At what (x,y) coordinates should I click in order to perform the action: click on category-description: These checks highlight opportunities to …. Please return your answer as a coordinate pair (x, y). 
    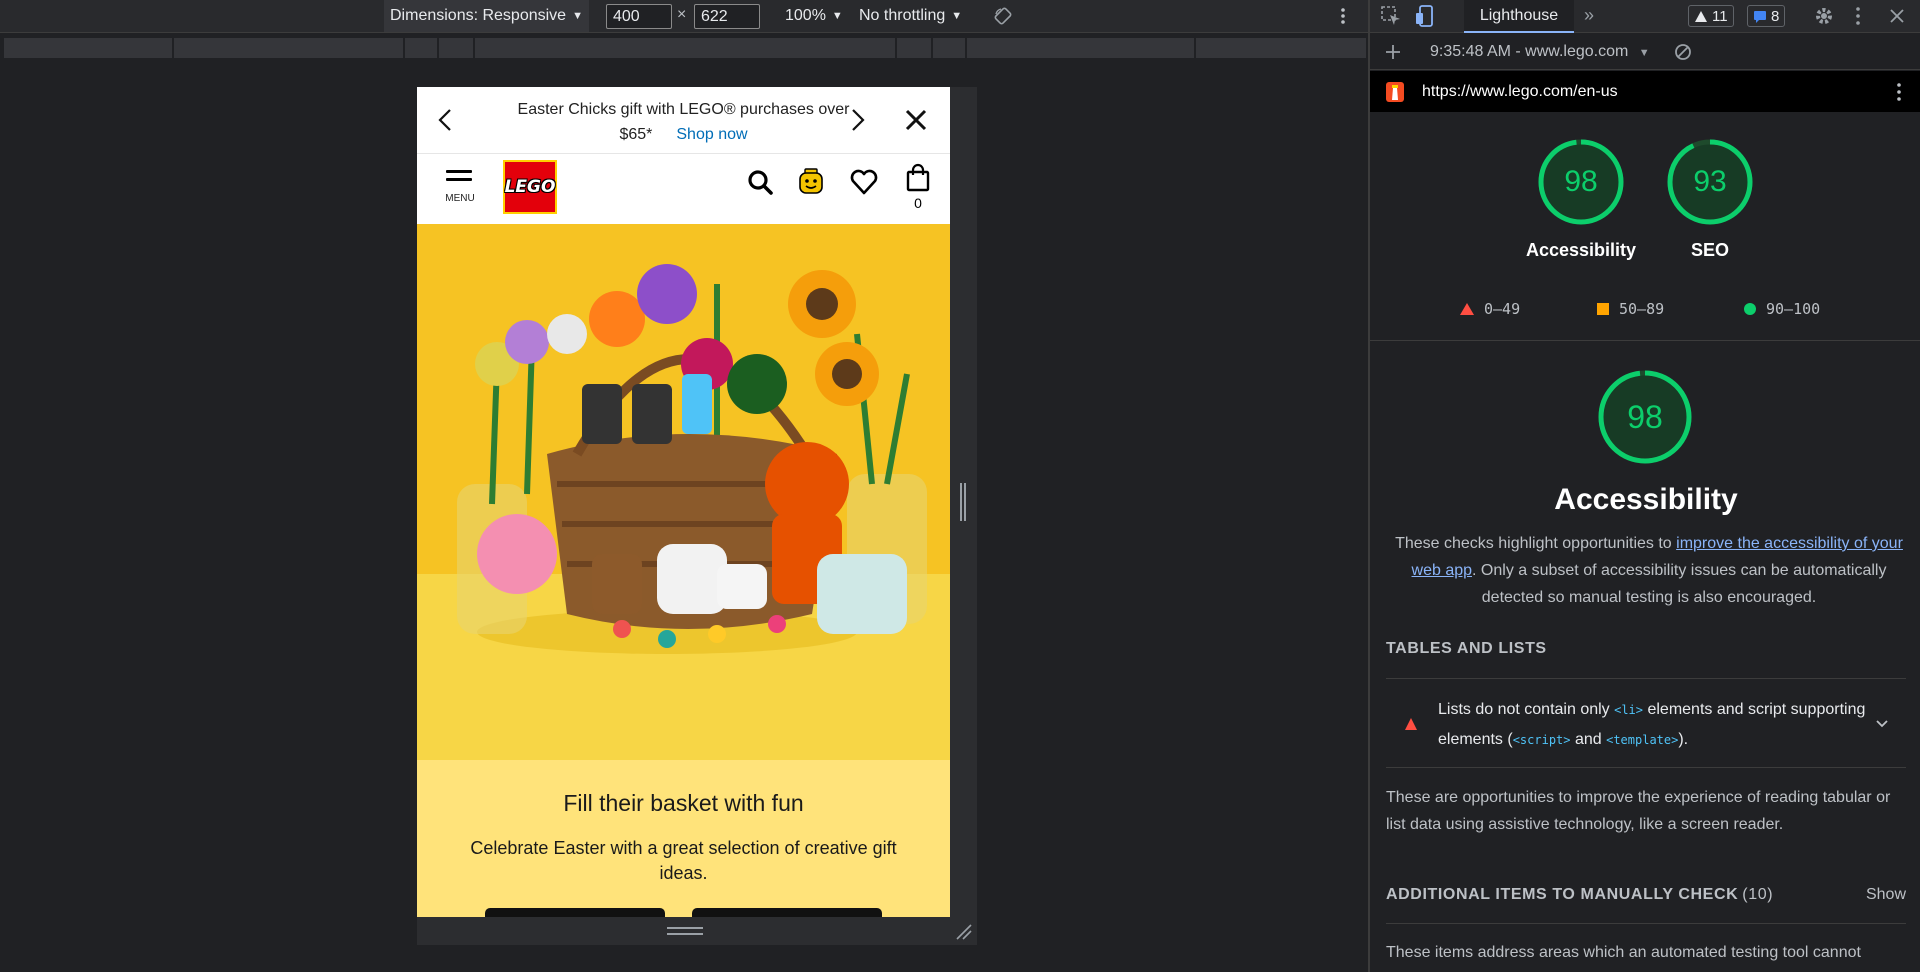
    Looking at the image, I should click on (1649, 570).